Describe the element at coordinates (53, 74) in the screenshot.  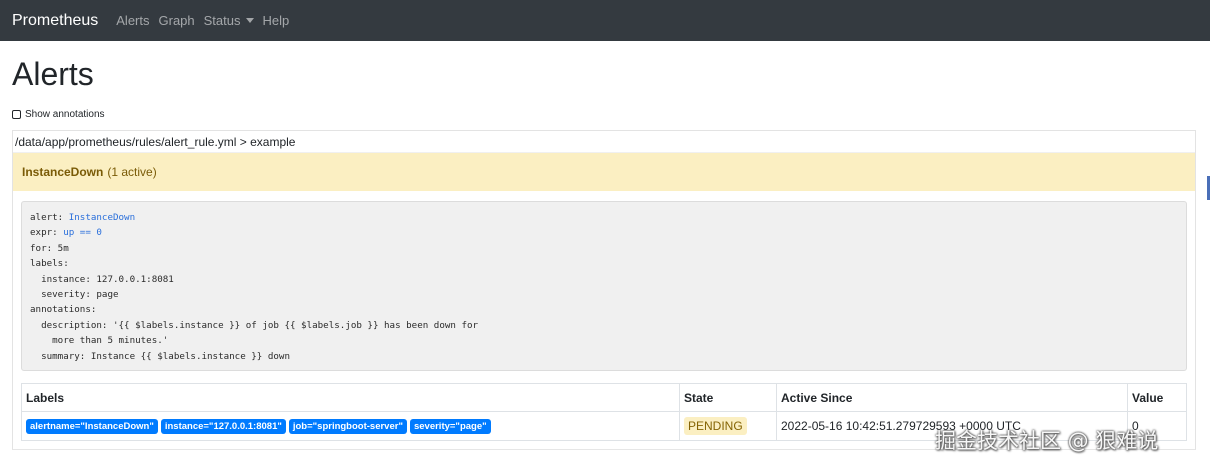
I see `page-title: Alerts` at that location.